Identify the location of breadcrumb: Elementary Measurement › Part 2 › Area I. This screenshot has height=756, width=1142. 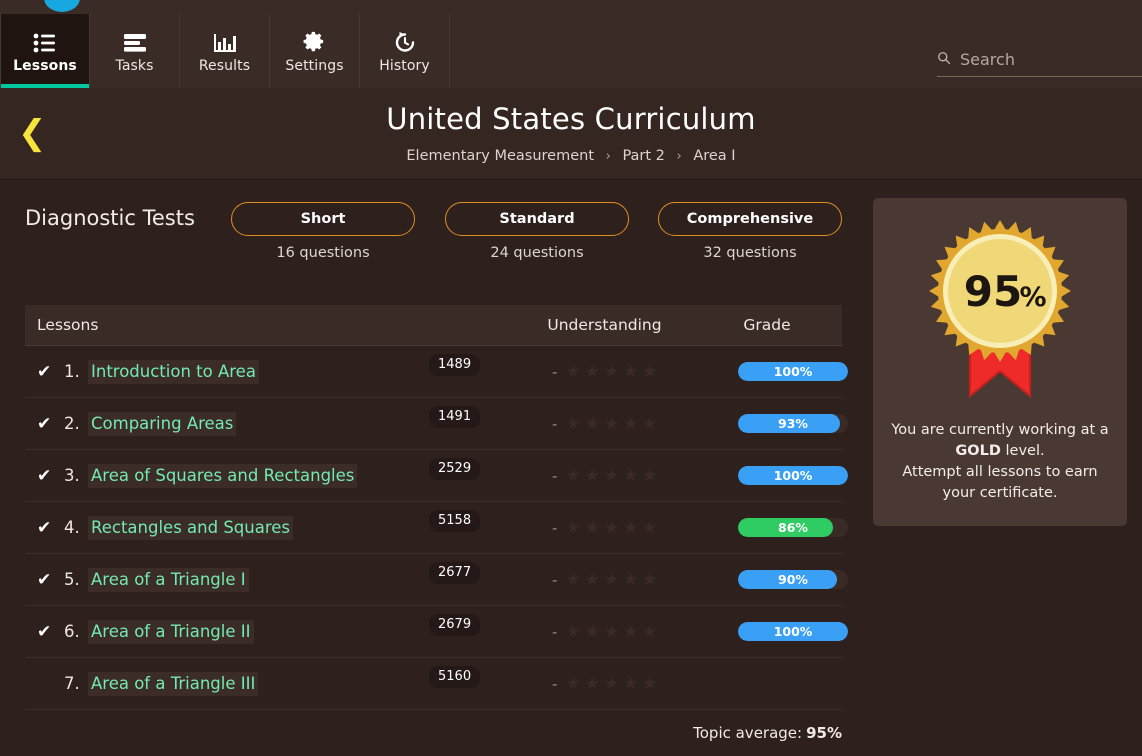
(571, 156).